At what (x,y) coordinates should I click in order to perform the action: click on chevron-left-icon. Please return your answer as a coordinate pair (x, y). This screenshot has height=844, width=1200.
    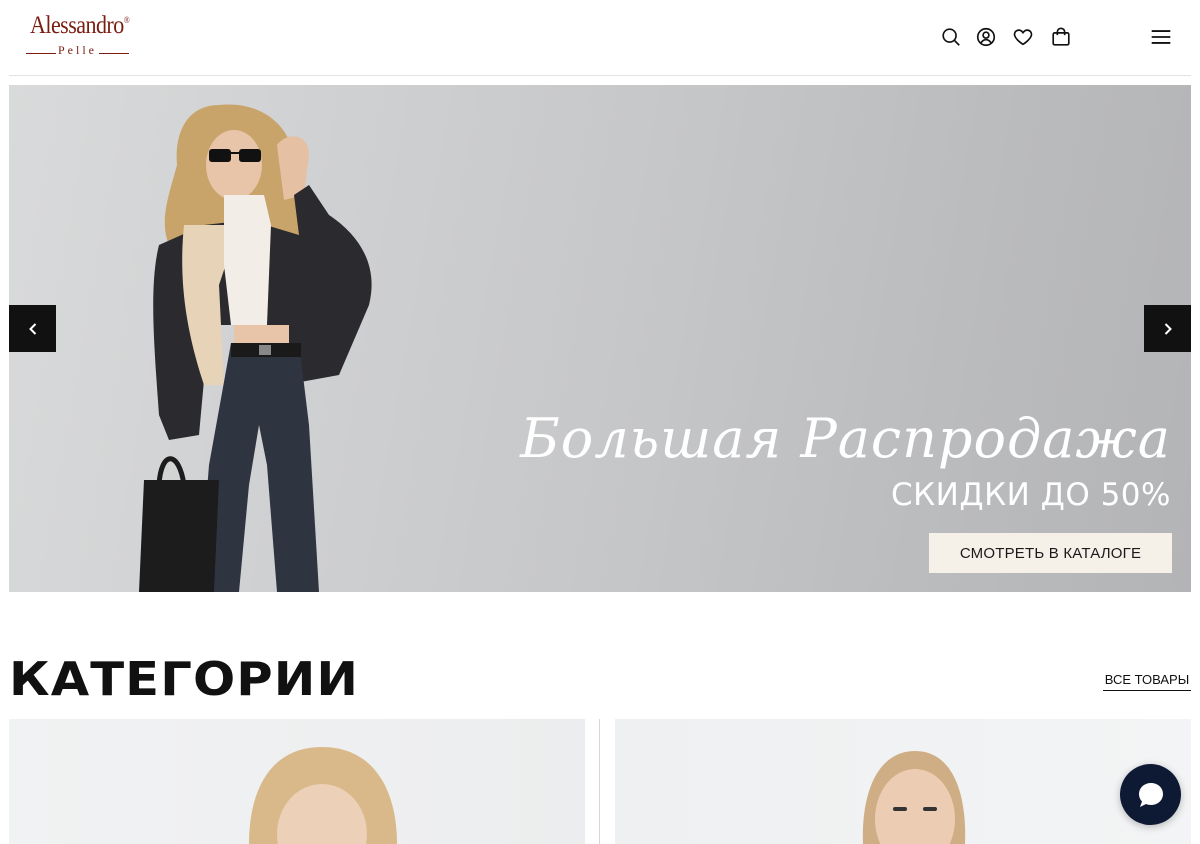
    Looking at the image, I should click on (32, 328).